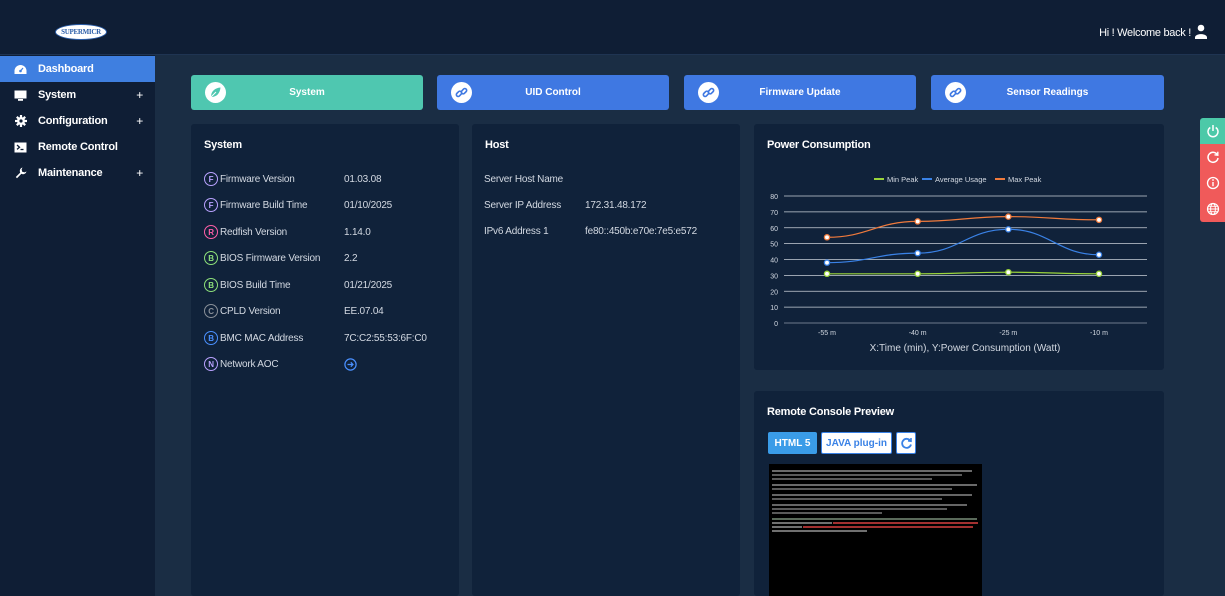 This screenshot has width=1225, height=596. Describe the element at coordinates (262, 338) in the screenshot. I see `info-label: BMC MAC Address` at that location.